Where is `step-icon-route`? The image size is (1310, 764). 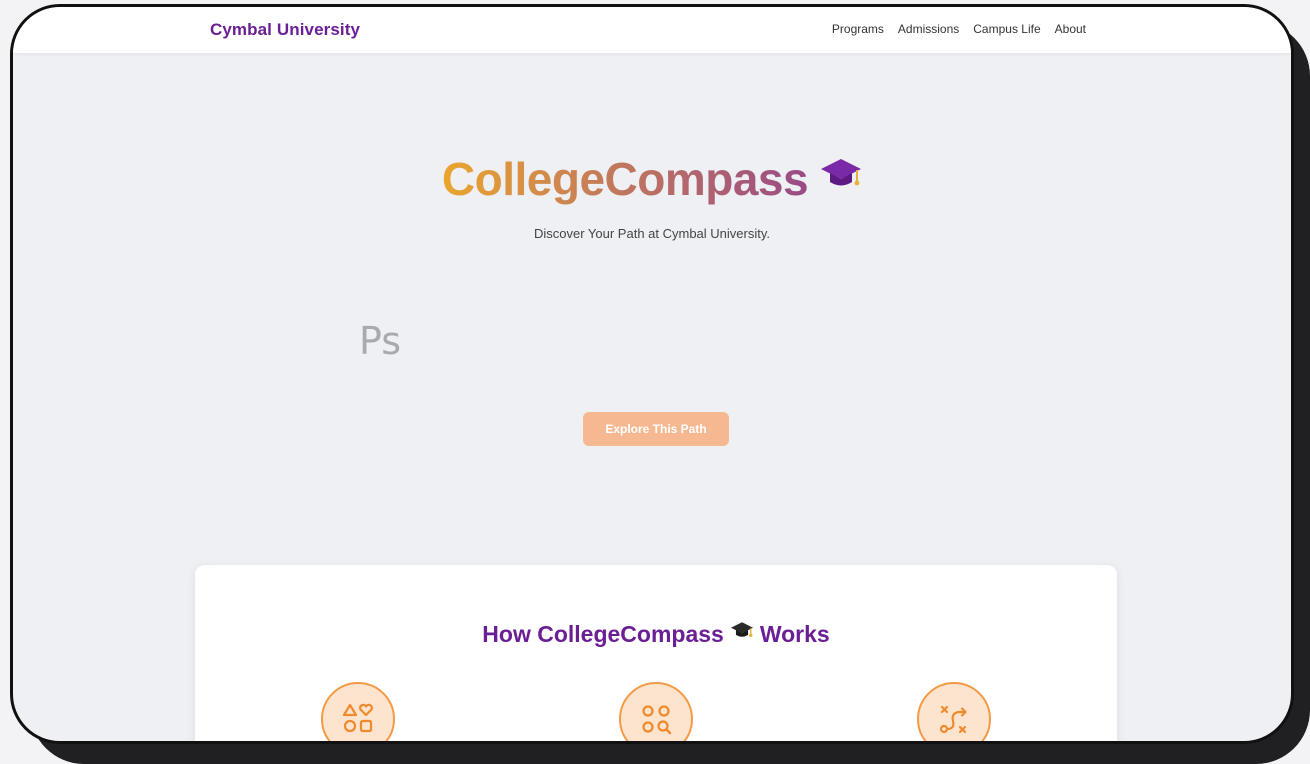 step-icon-route is located at coordinates (954, 711).